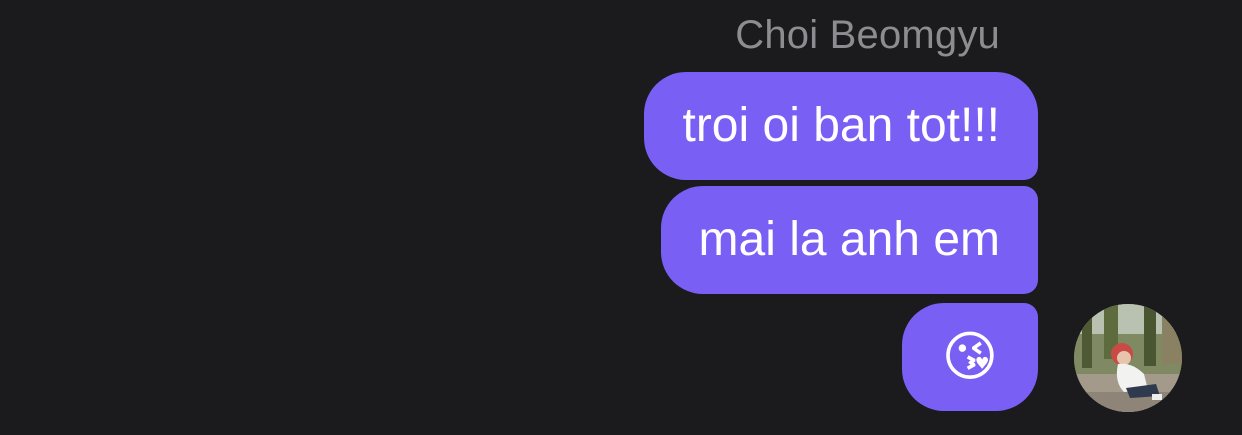 This screenshot has width=1242, height=435. I want to click on profile-photo, so click(1128, 358).